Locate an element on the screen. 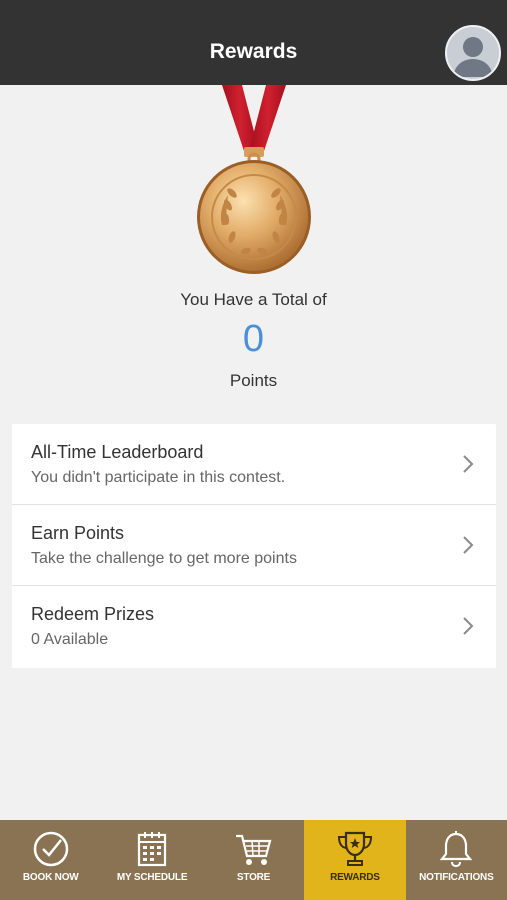  tab-label: NOTIFICATIONS is located at coordinates (456, 877).